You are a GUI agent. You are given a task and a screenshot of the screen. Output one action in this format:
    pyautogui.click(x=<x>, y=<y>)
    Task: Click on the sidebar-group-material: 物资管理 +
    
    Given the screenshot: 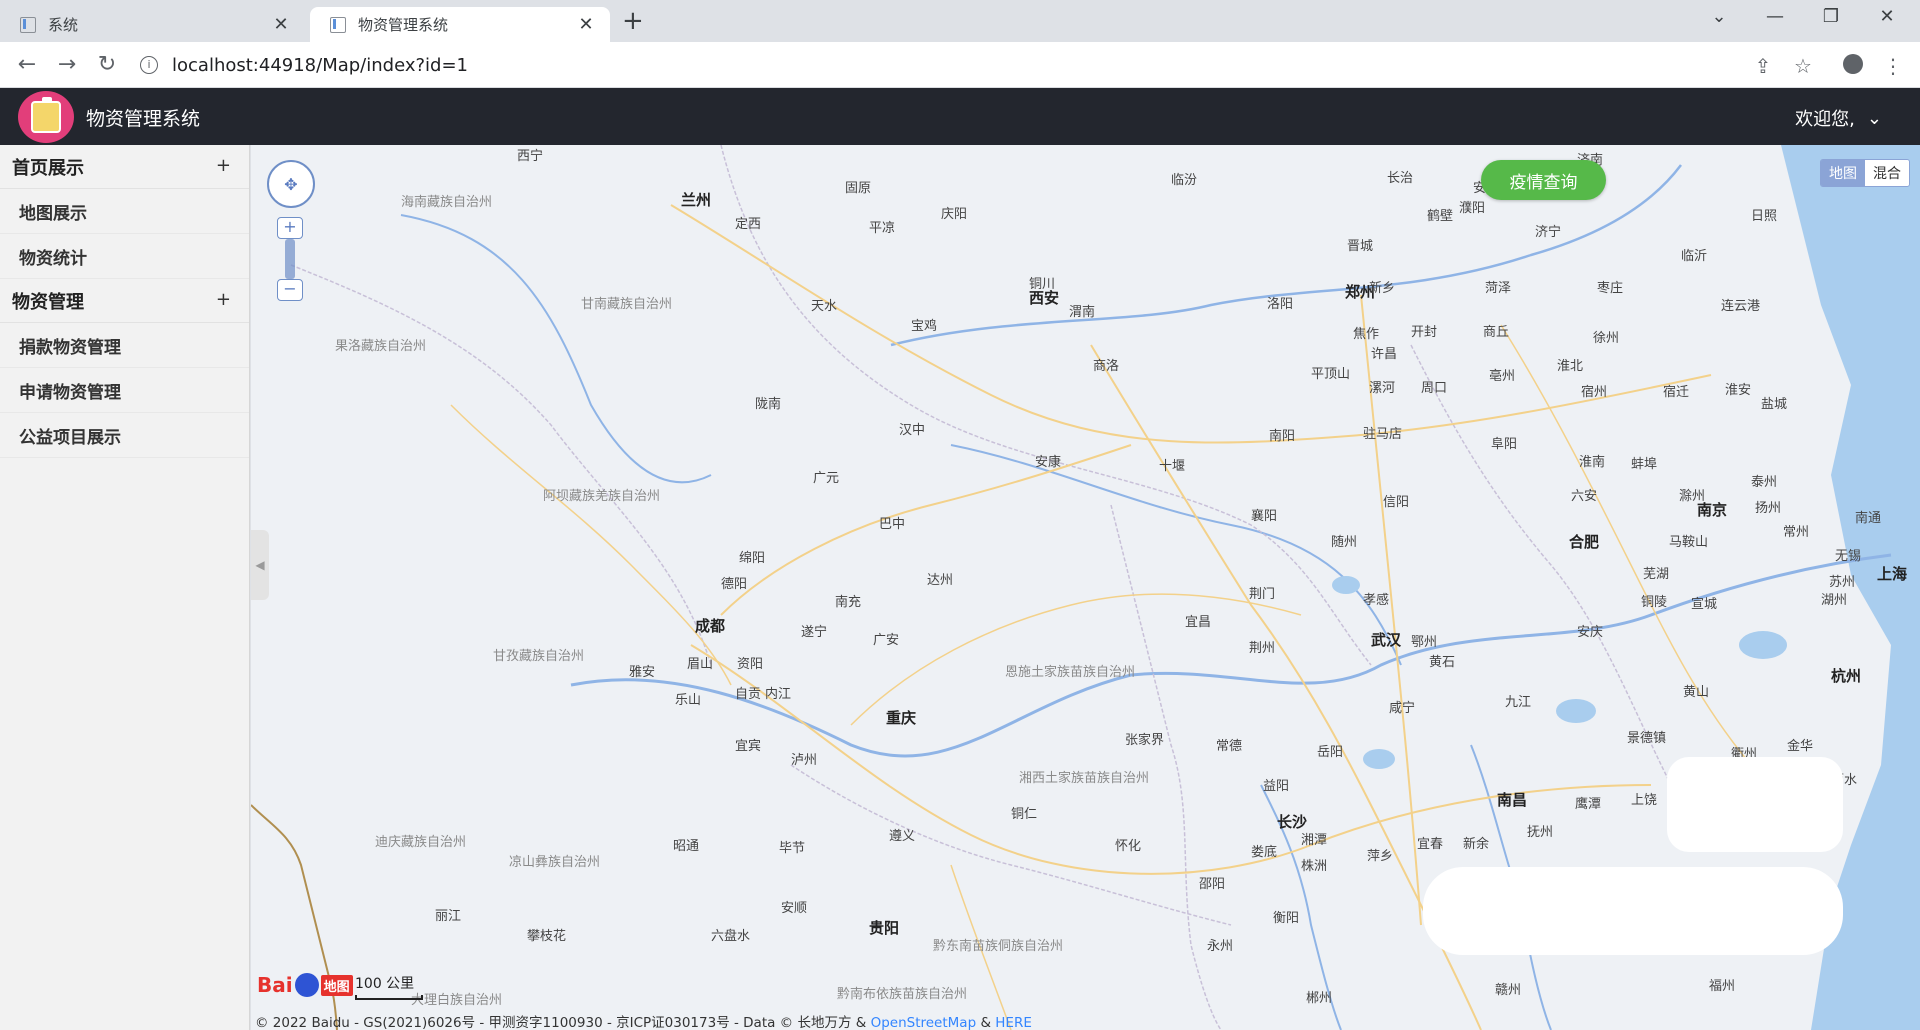 What is the action you would take?
    pyautogui.click(x=124, y=301)
    